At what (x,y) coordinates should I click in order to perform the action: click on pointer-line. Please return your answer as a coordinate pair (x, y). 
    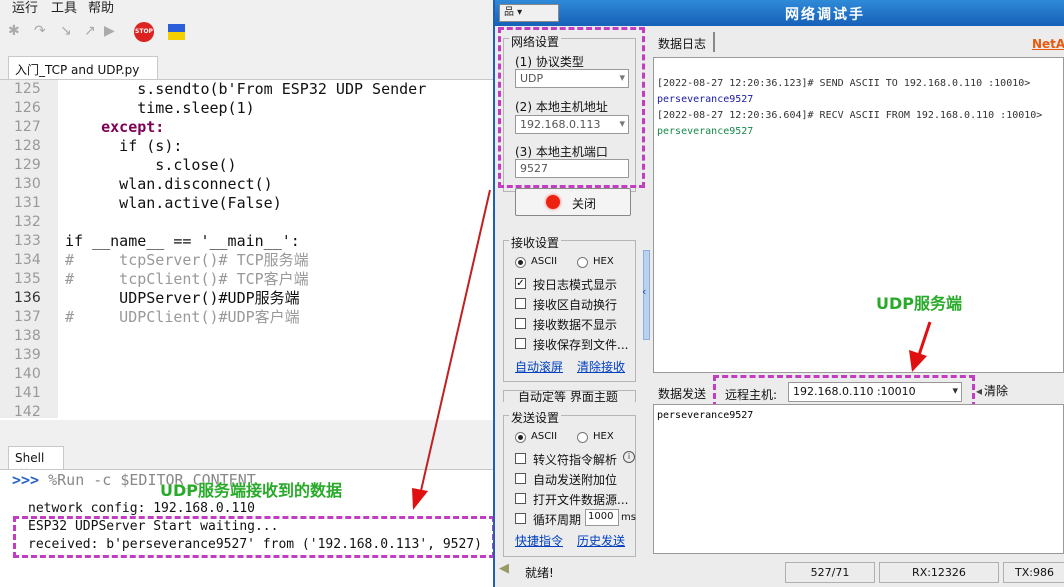
    Looking at the image, I should click on (455, 342).